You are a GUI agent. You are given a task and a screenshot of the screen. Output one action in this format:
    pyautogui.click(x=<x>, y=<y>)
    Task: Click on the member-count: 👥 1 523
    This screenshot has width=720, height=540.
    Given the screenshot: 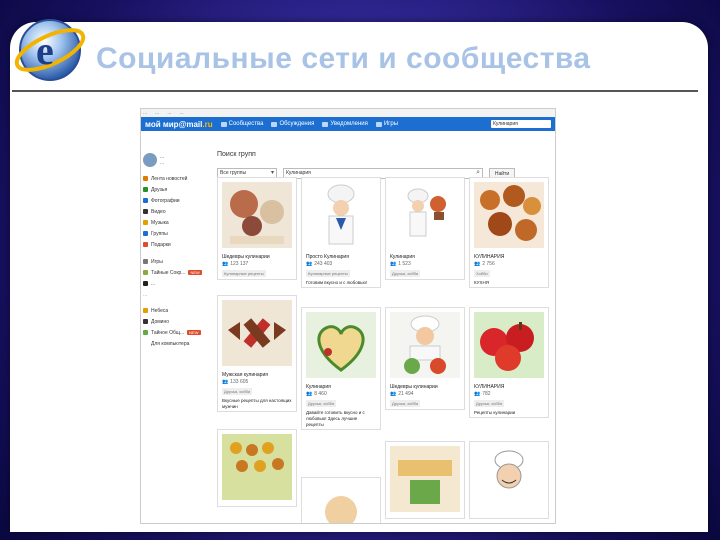 What is the action you would take?
    pyautogui.click(x=400, y=264)
    